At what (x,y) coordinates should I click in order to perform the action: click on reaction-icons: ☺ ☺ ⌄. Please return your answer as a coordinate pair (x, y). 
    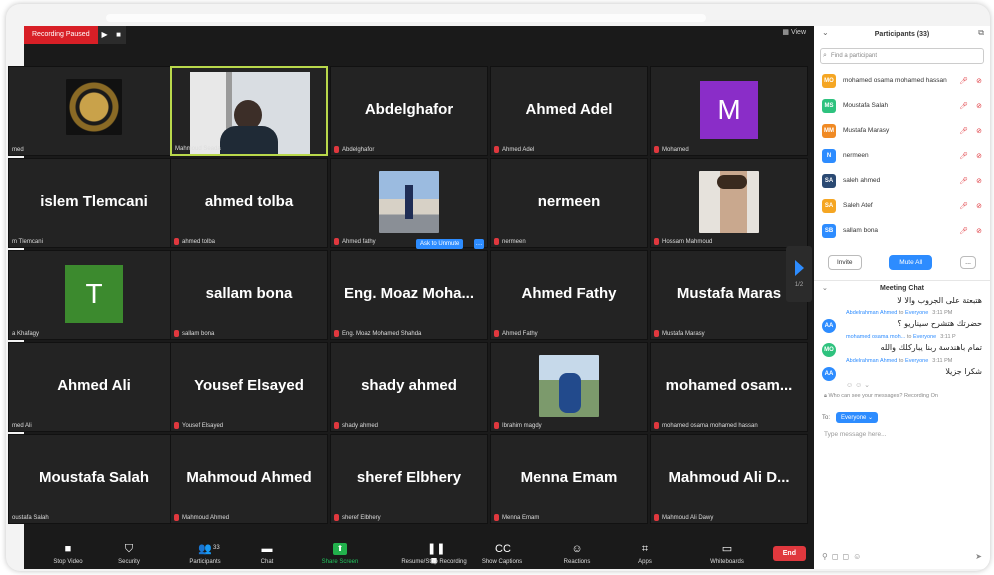
    Looking at the image, I should click on (902, 385).